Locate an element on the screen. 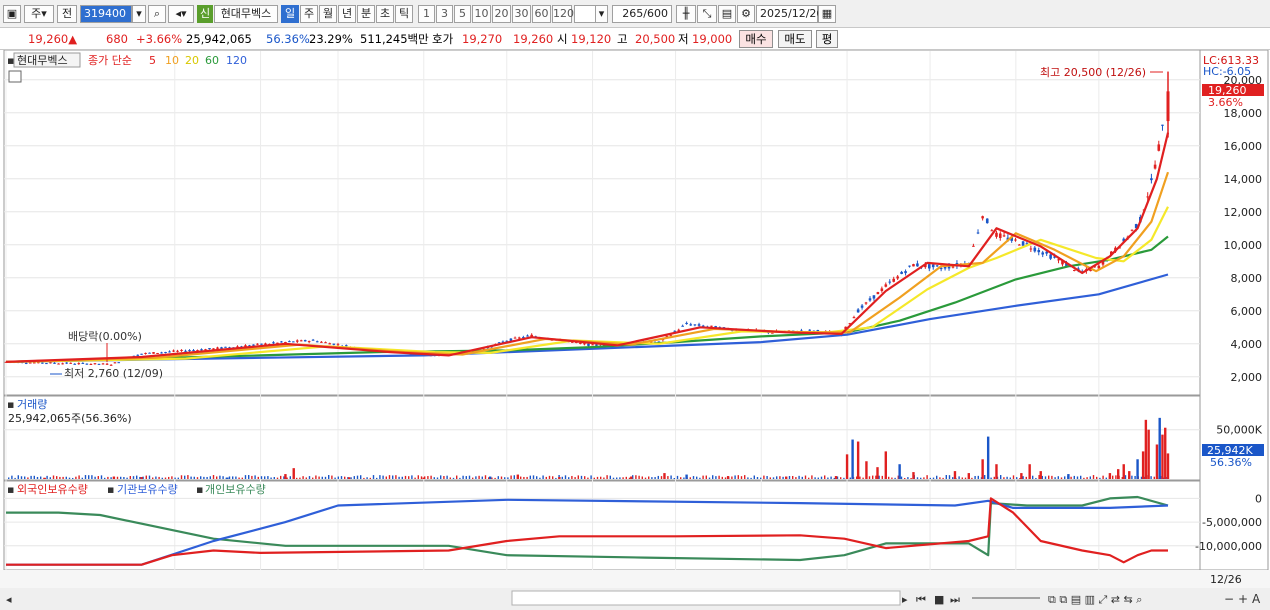  zoom-out-icon: − is located at coordinates (1229, 599).